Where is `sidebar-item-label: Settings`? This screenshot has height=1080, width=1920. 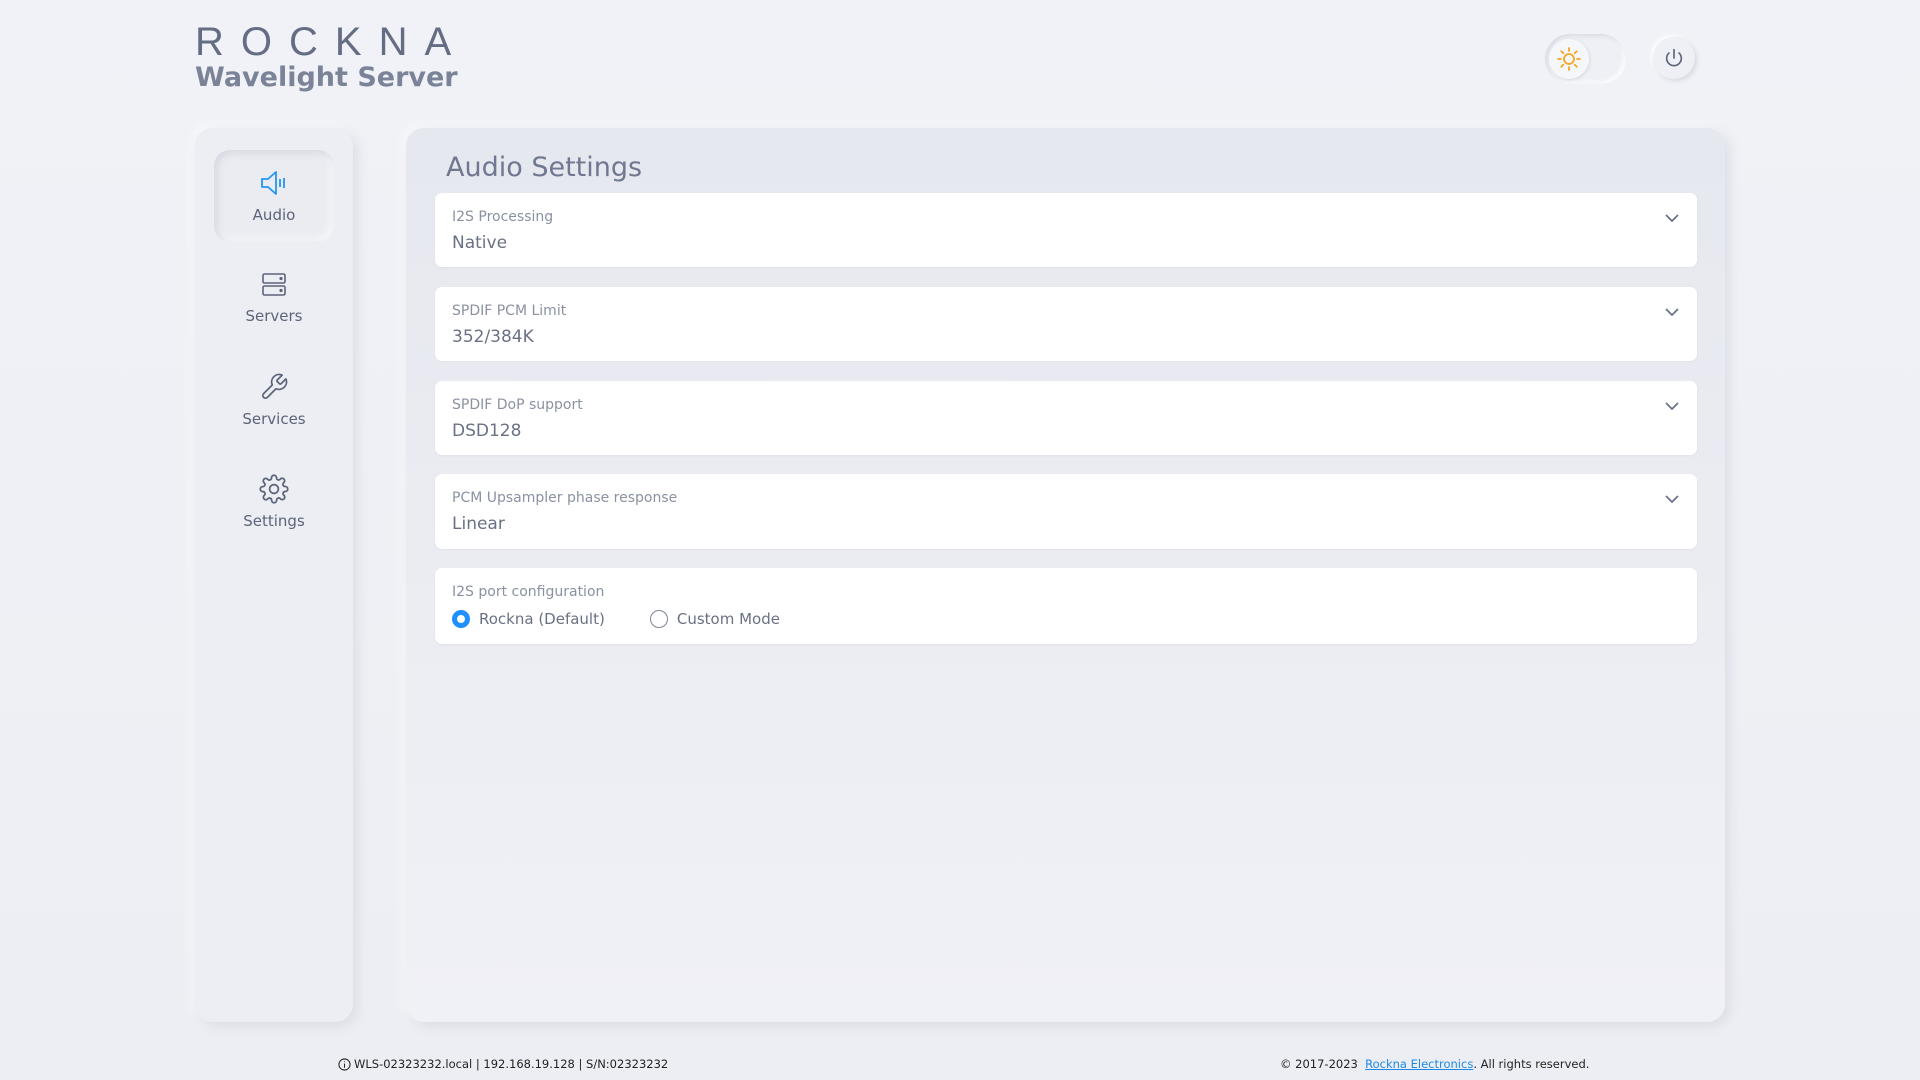
sidebar-item-label: Settings is located at coordinates (274, 521).